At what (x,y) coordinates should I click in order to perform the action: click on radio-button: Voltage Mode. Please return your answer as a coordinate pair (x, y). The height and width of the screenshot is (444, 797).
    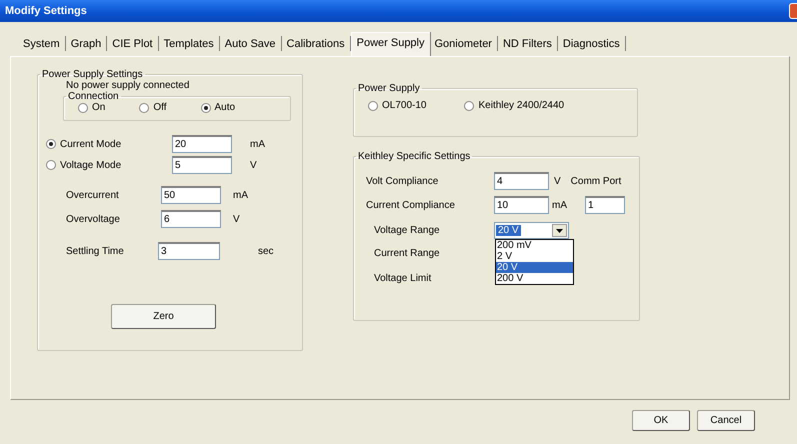
    Looking at the image, I should click on (109, 165).